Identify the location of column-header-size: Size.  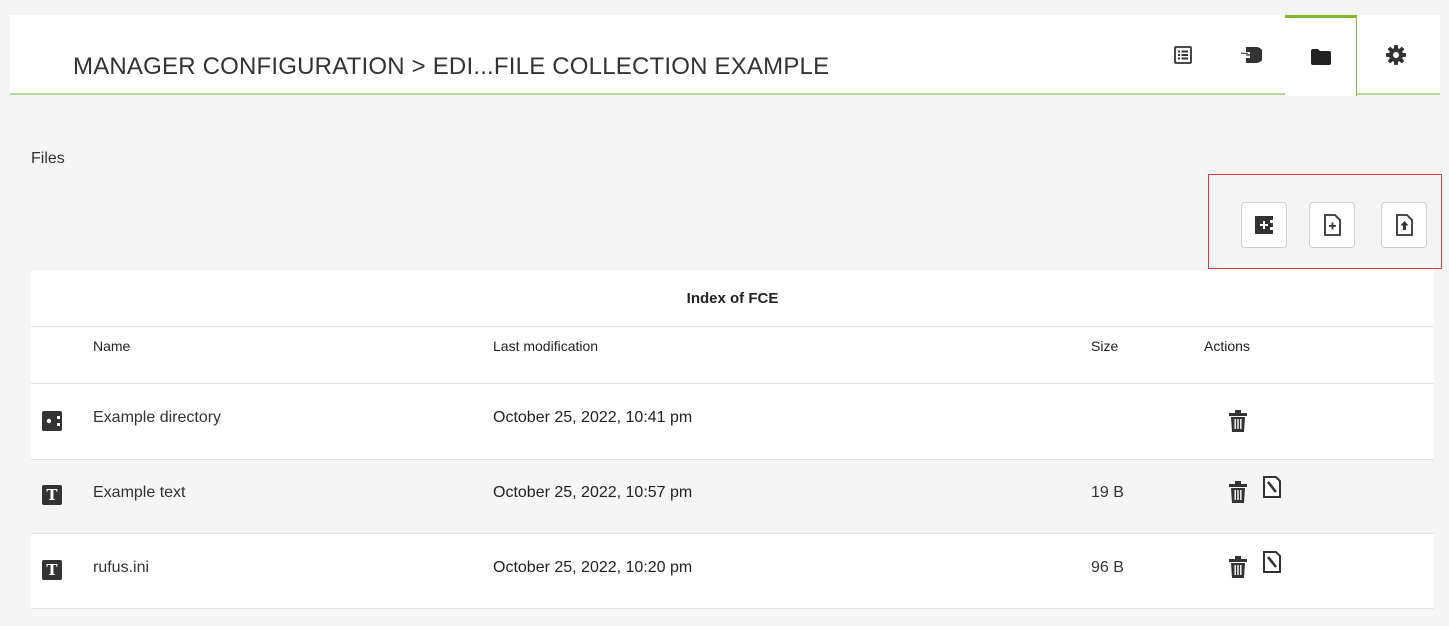
(1105, 346).